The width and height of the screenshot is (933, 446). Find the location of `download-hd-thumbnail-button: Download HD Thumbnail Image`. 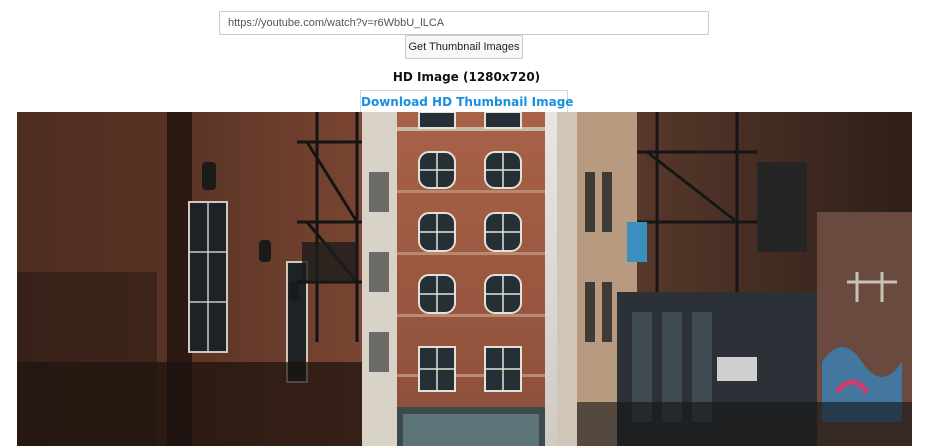

download-hd-thumbnail-button: Download HD Thumbnail Image is located at coordinates (466, 101).